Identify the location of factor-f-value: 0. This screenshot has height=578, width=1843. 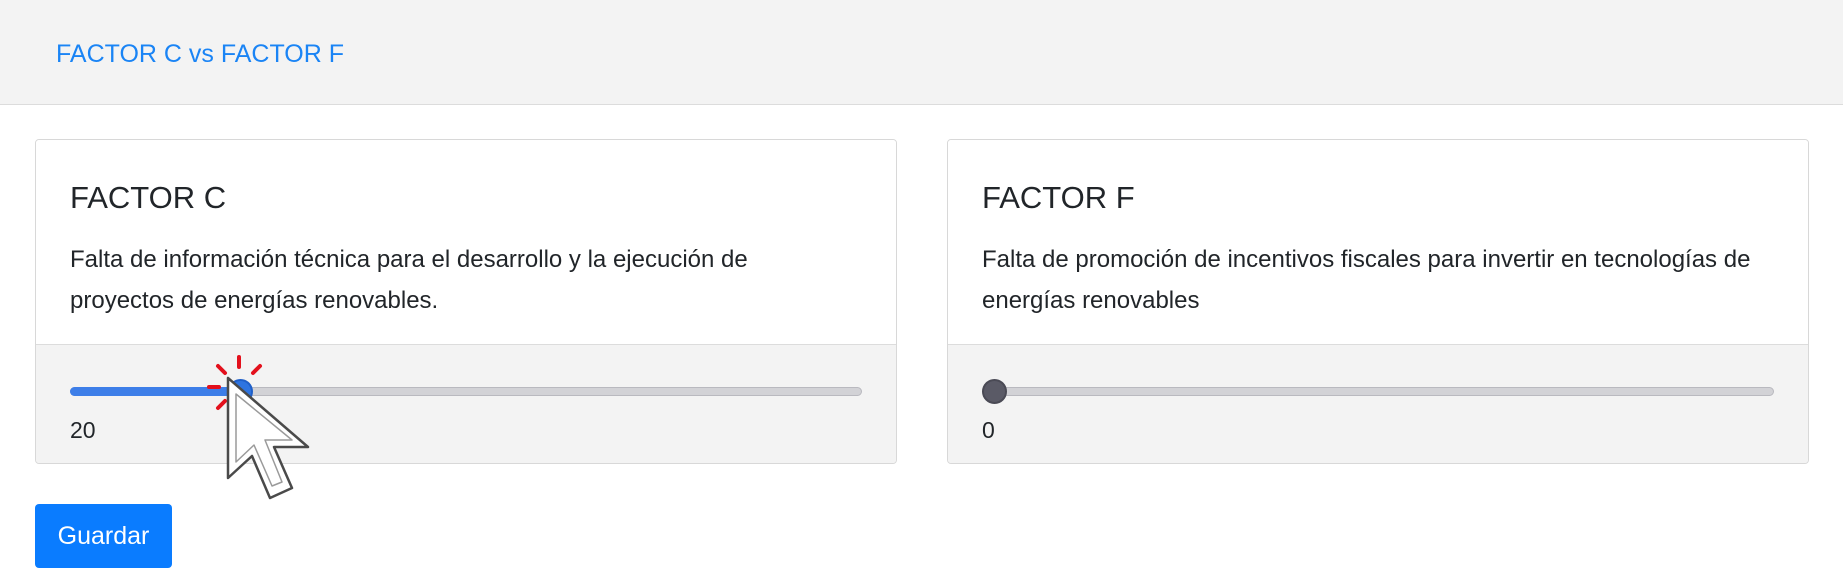
(988, 430).